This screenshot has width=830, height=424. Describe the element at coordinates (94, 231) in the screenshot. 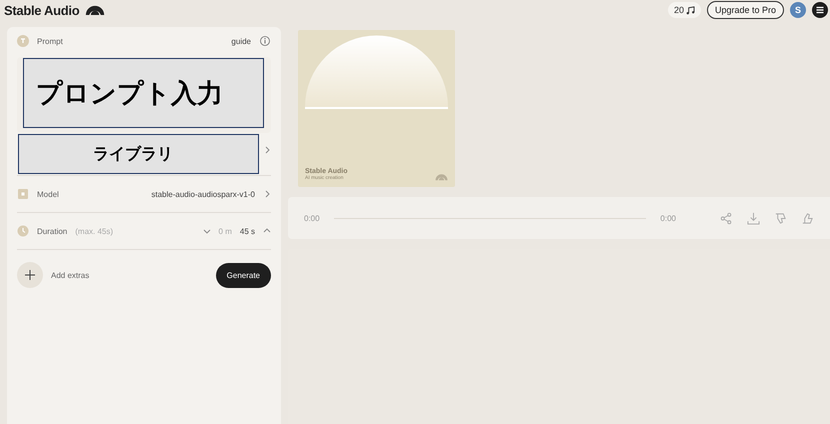

I see `duration-hint: (max. 45s)` at that location.